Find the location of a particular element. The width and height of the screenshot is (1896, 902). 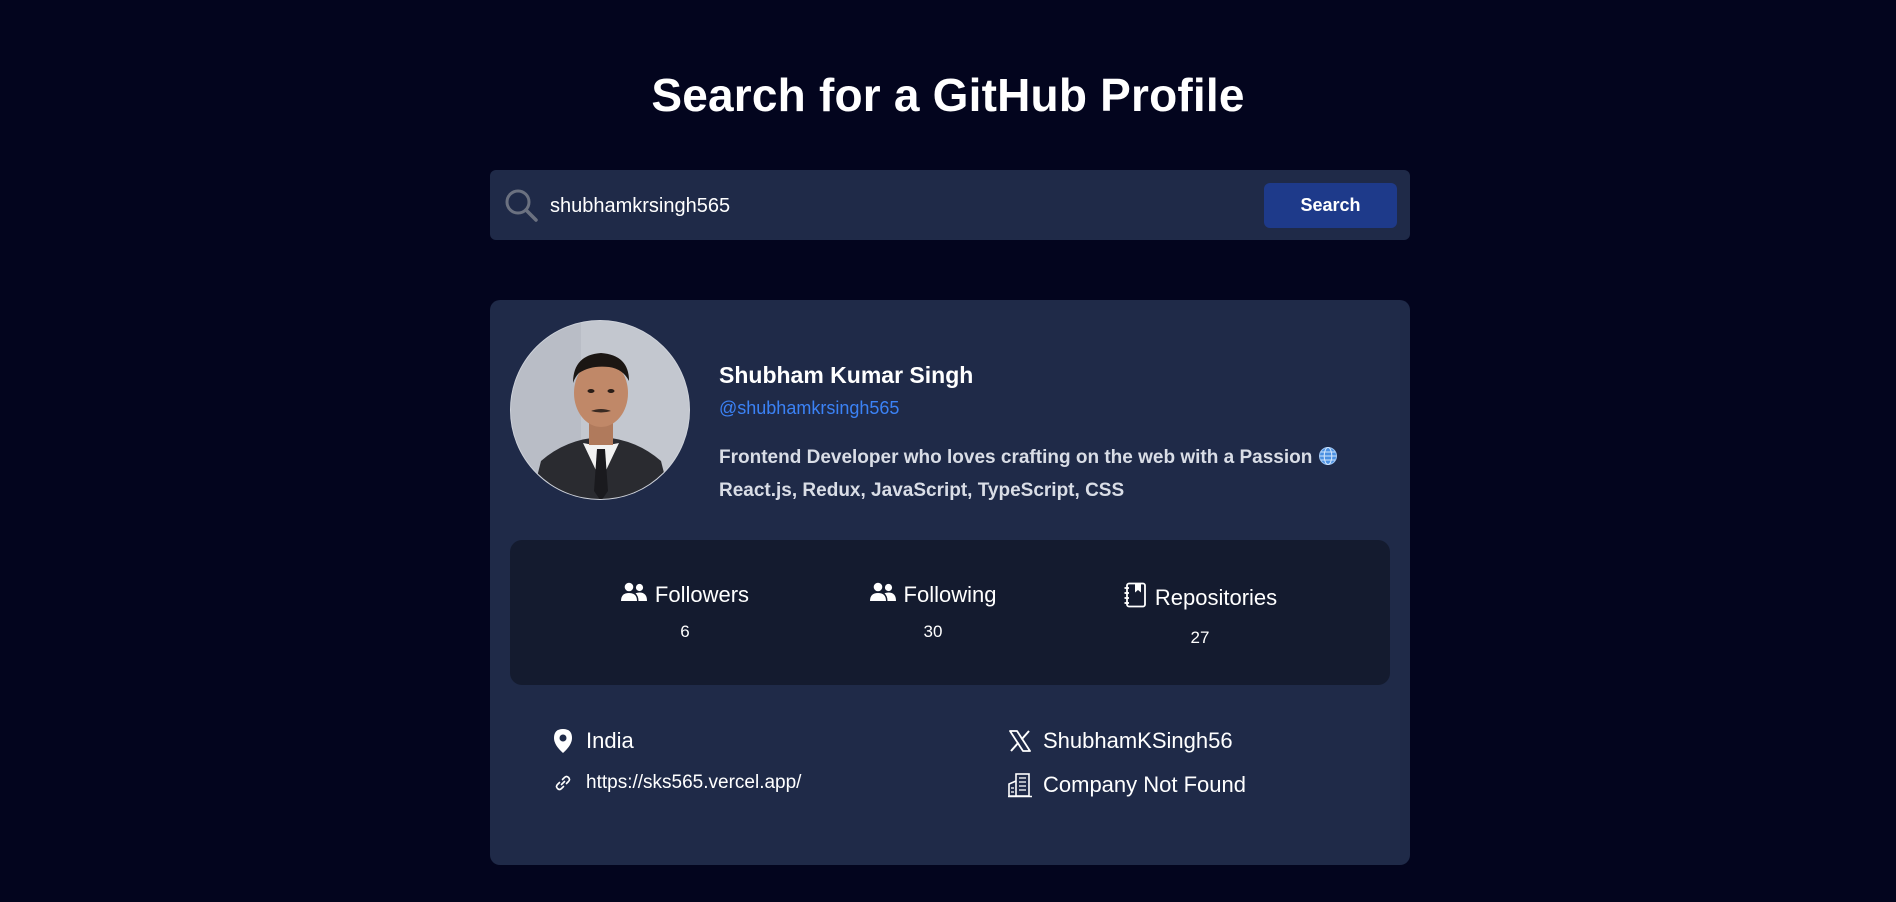

link-icon is located at coordinates (563, 783).